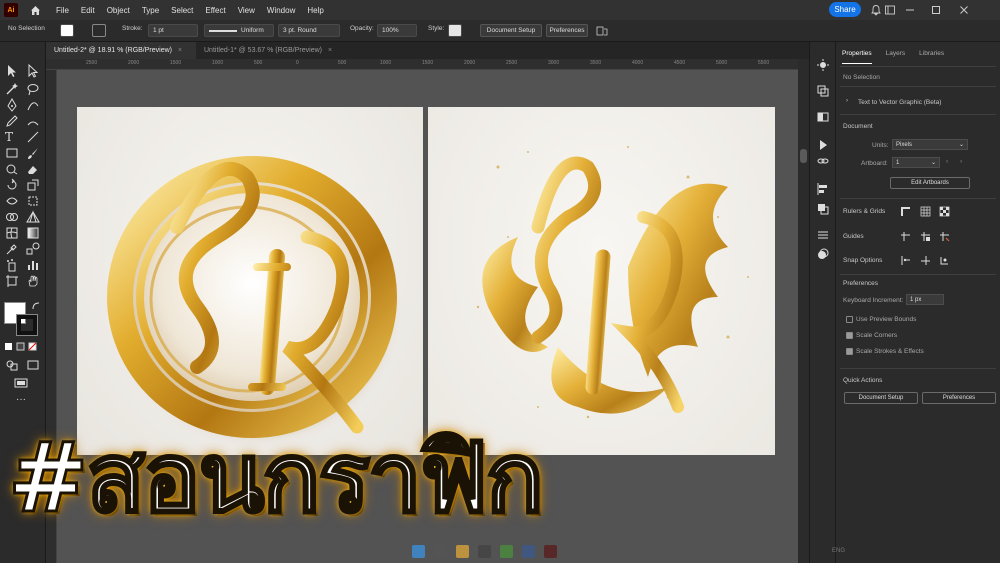 This screenshot has width=1000, height=563. Describe the element at coordinates (936, 10) in the screenshot. I see `maximize-icon` at that location.